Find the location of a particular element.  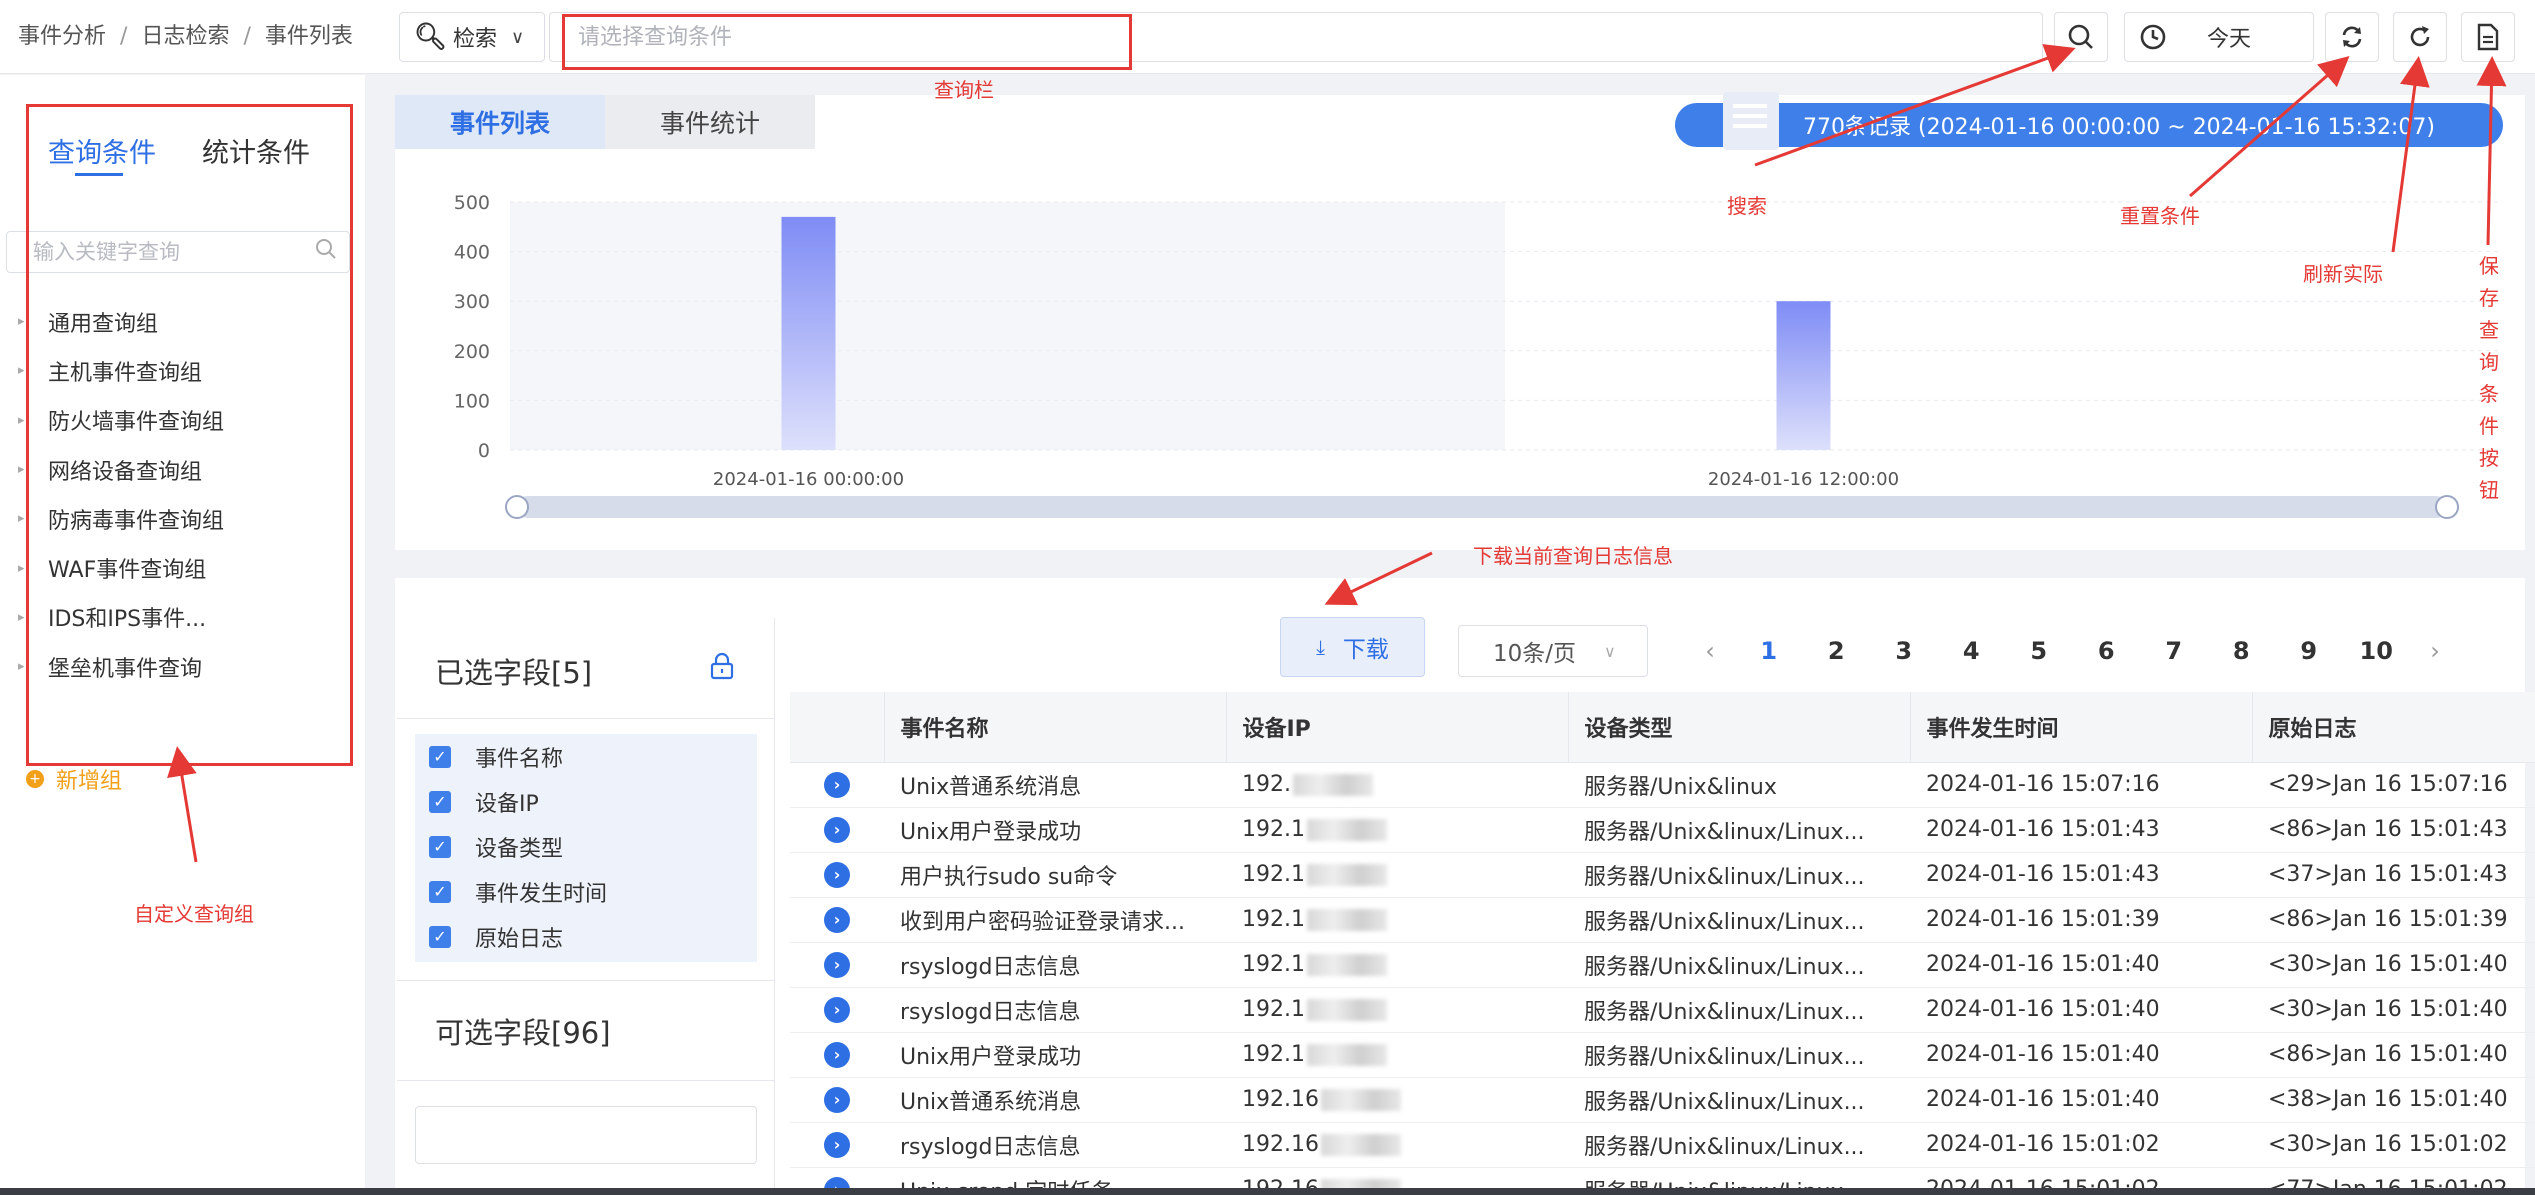

plus-icon: + is located at coordinates (35, 779).